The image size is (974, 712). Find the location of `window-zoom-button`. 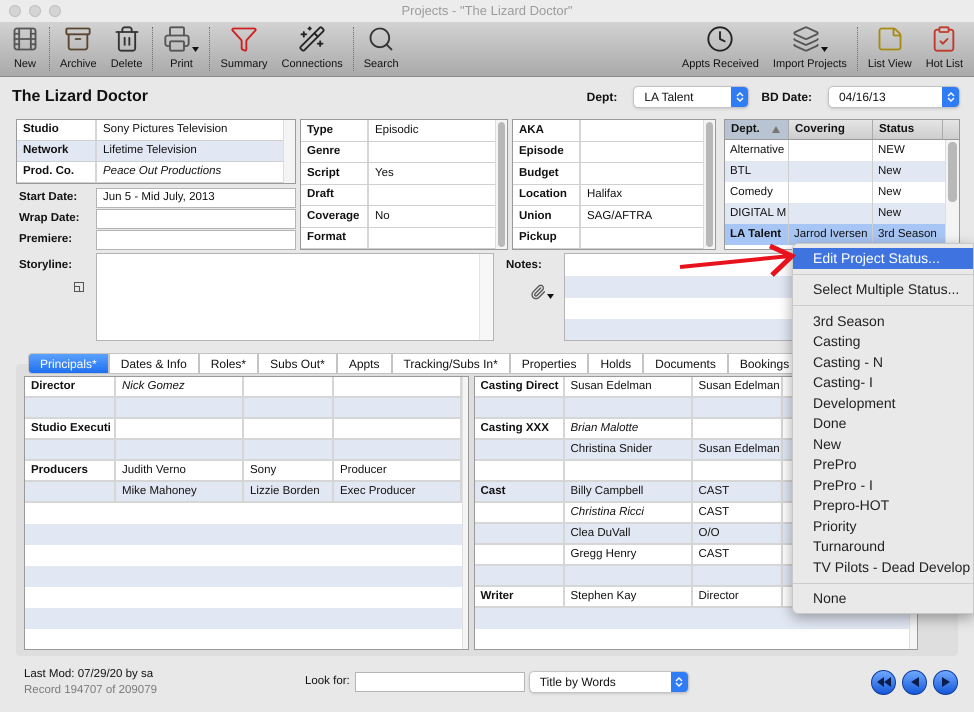

window-zoom-button is located at coordinates (55, 11).